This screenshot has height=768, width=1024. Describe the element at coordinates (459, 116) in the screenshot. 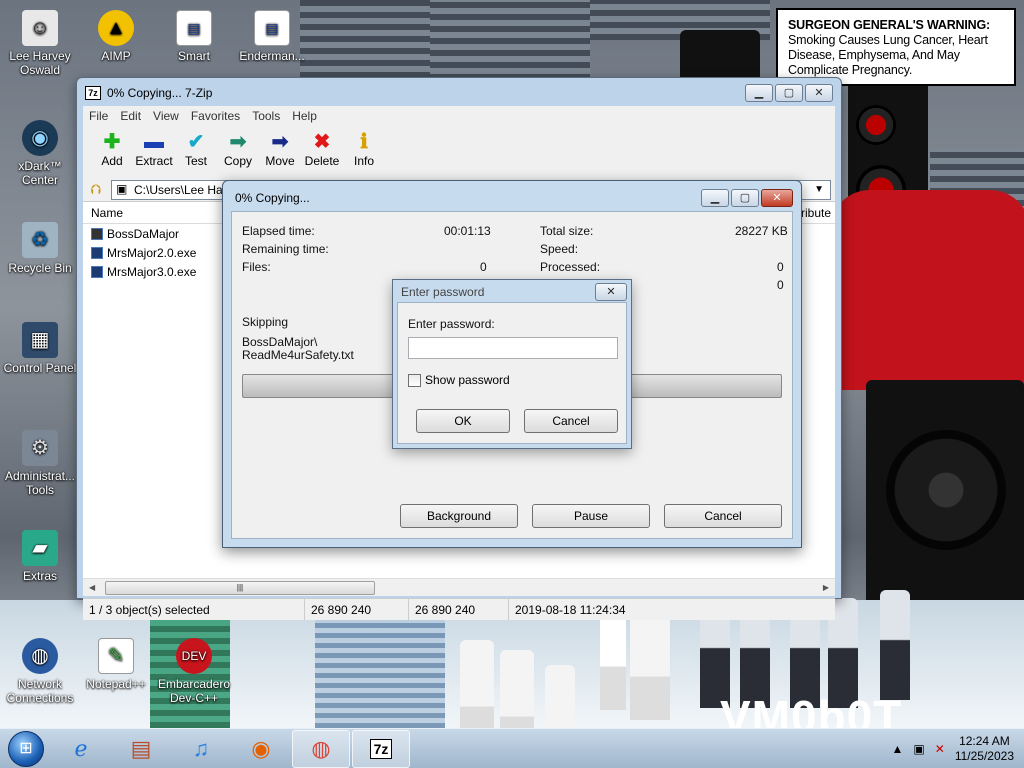

I see `menu-bar: File Edit View Favorites Tools Help` at that location.